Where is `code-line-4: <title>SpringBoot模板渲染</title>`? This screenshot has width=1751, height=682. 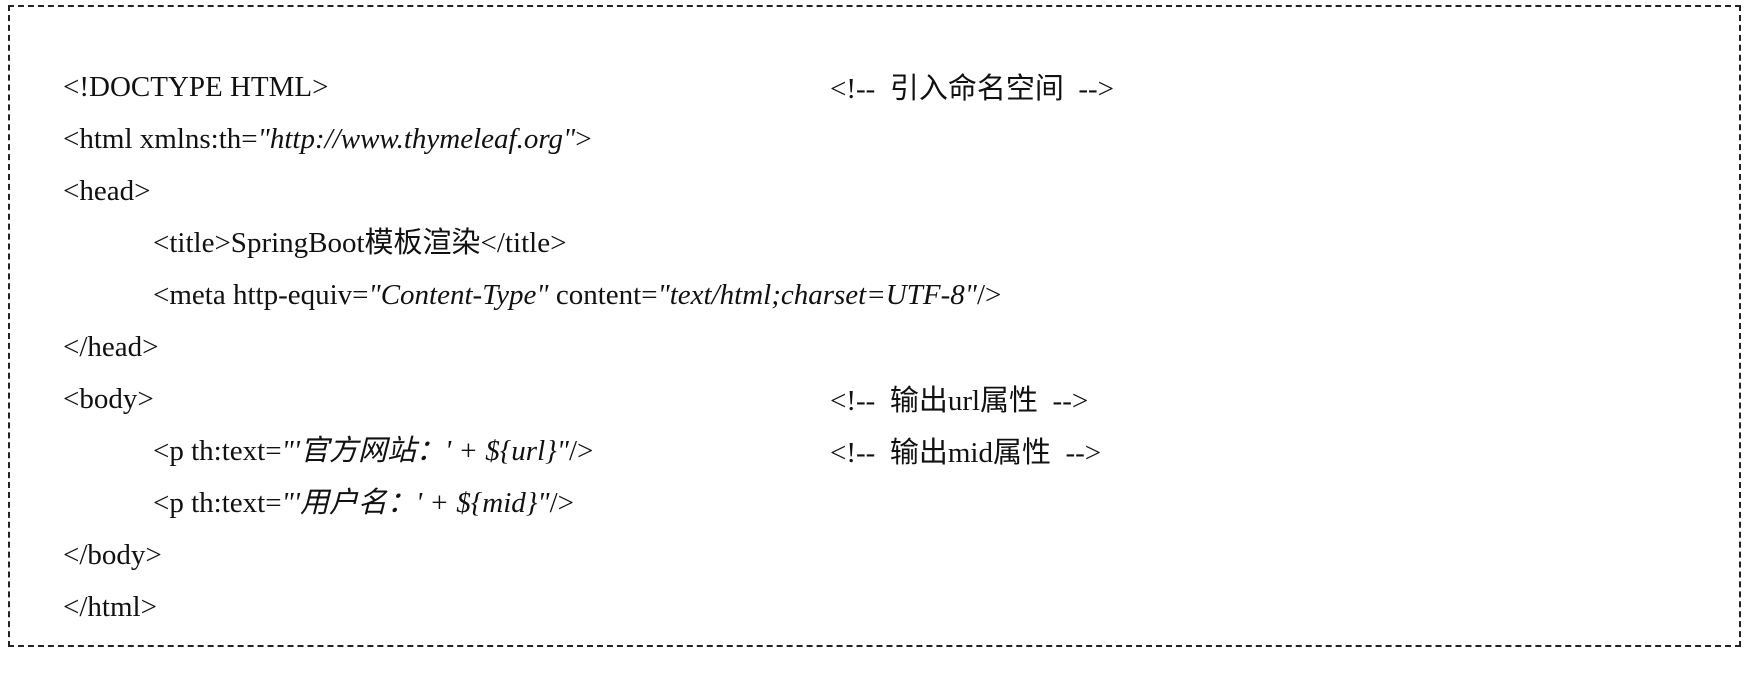
code-line-4: <title>SpringBoot模板渲染</title> is located at coordinates (345, 213).